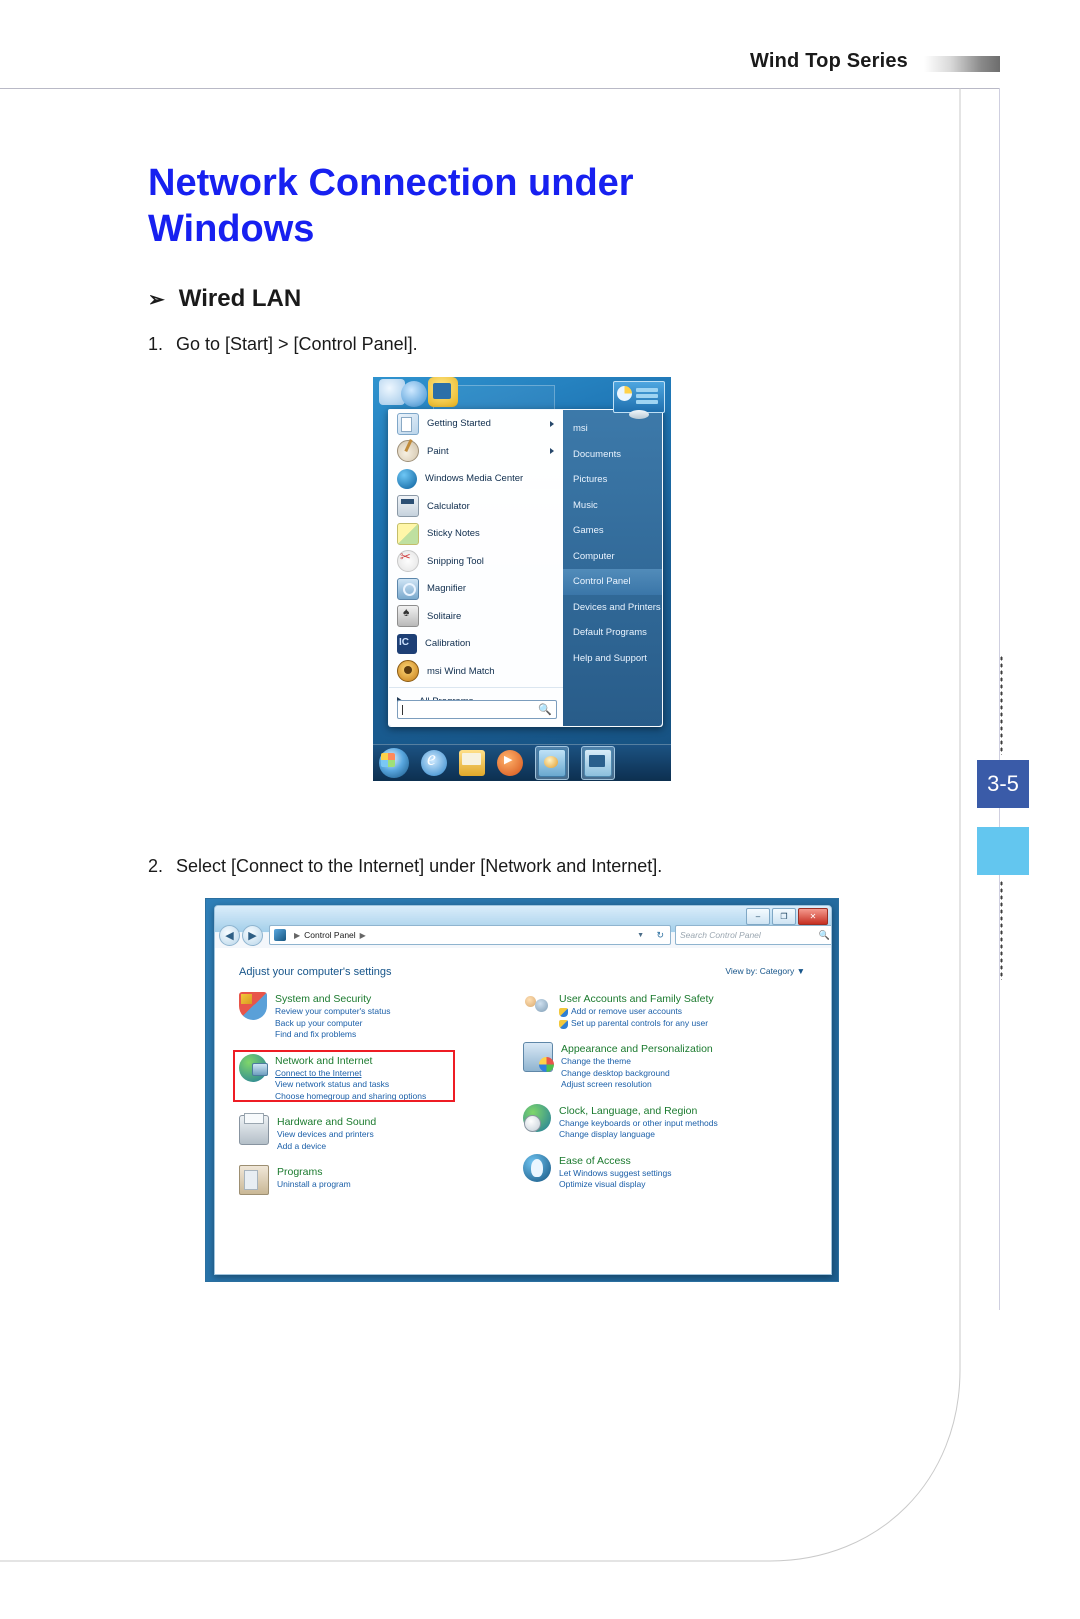 This screenshot has height=1619, width=1080. What do you see at coordinates (602, 582) in the screenshot?
I see `start-menu-place-label: Control Panel` at bounding box center [602, 582].